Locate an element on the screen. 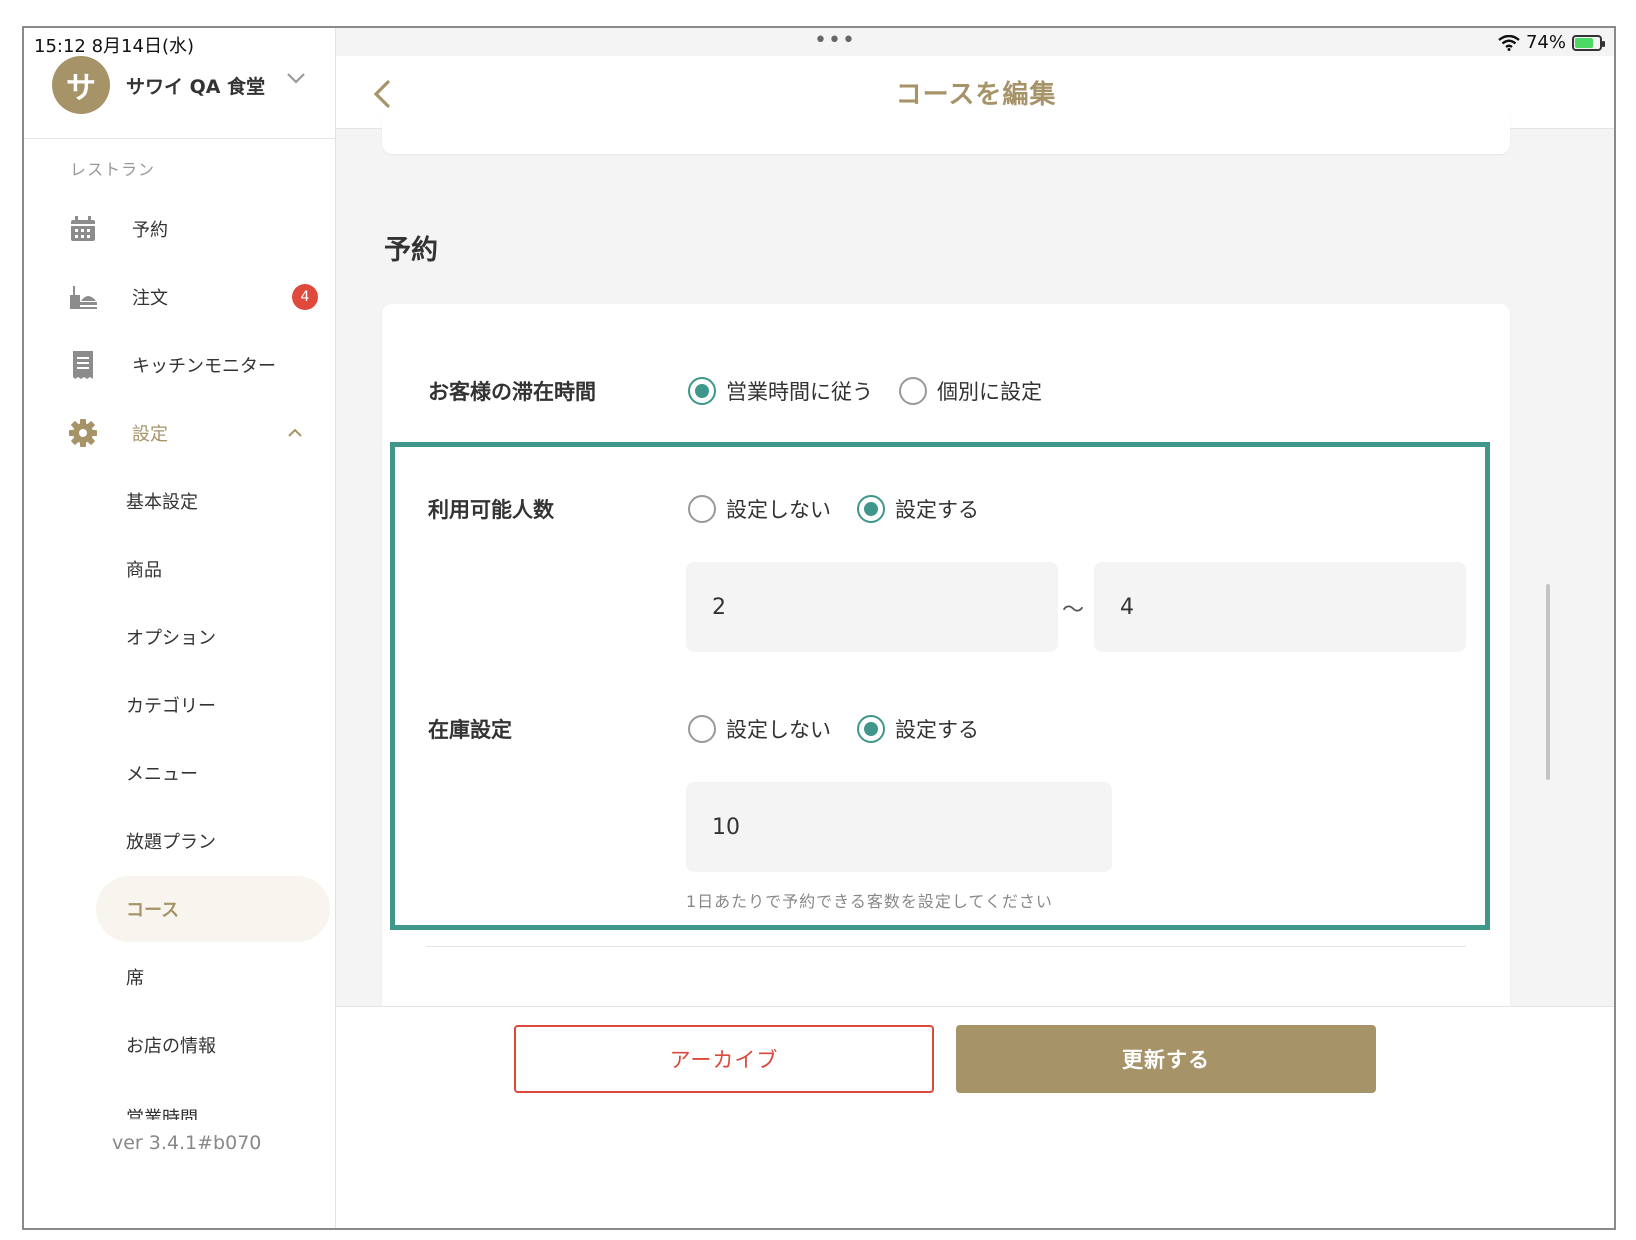  sidebar-subitem-products: 商品 is located at coordinates (213, 569).